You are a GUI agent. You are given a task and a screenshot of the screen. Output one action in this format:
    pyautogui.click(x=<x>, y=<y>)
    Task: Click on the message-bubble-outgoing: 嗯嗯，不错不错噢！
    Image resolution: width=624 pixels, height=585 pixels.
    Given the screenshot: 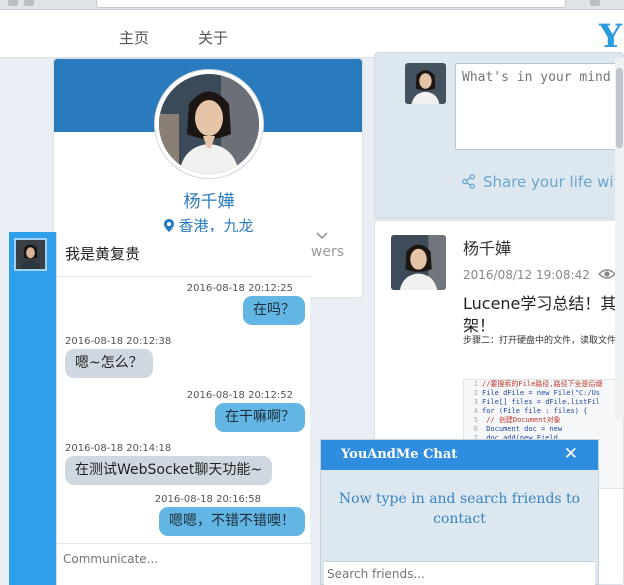 What is the action you would take?
    pyautogui.click(x=232, y=521)
    